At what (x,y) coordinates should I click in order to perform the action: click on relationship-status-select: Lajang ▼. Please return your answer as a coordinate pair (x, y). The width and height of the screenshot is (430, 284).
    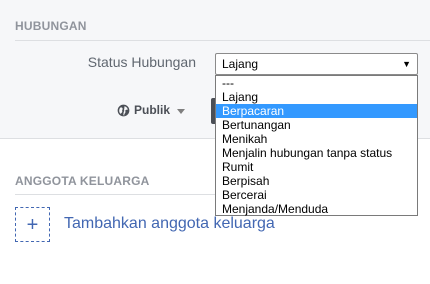
    Looking at the image, I should click on (316, 64).